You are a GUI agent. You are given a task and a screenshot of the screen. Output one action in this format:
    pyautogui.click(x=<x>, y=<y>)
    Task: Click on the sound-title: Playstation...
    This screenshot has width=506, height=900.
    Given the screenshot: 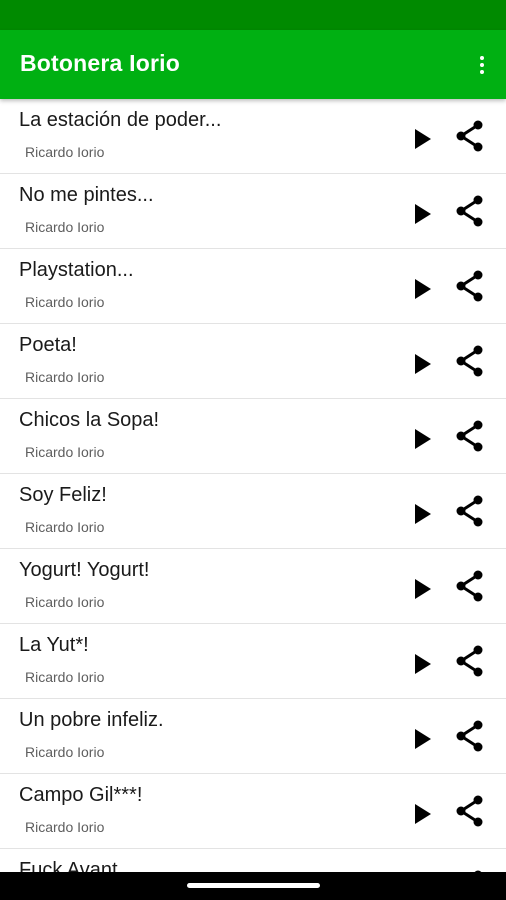 What is the action you would take?
    pyautogui.click(x=76, y=270)
    